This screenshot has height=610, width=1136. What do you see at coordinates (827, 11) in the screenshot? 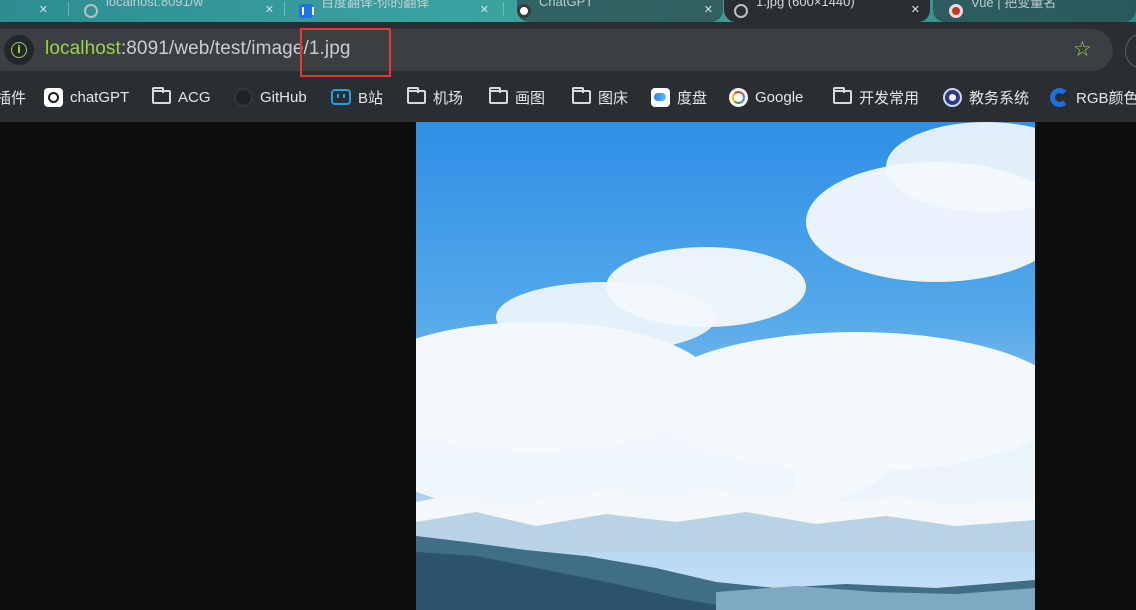
I see `tab-1-jpg: 1.jpg (600×1440) ✕` at bounding box center [827, 11].